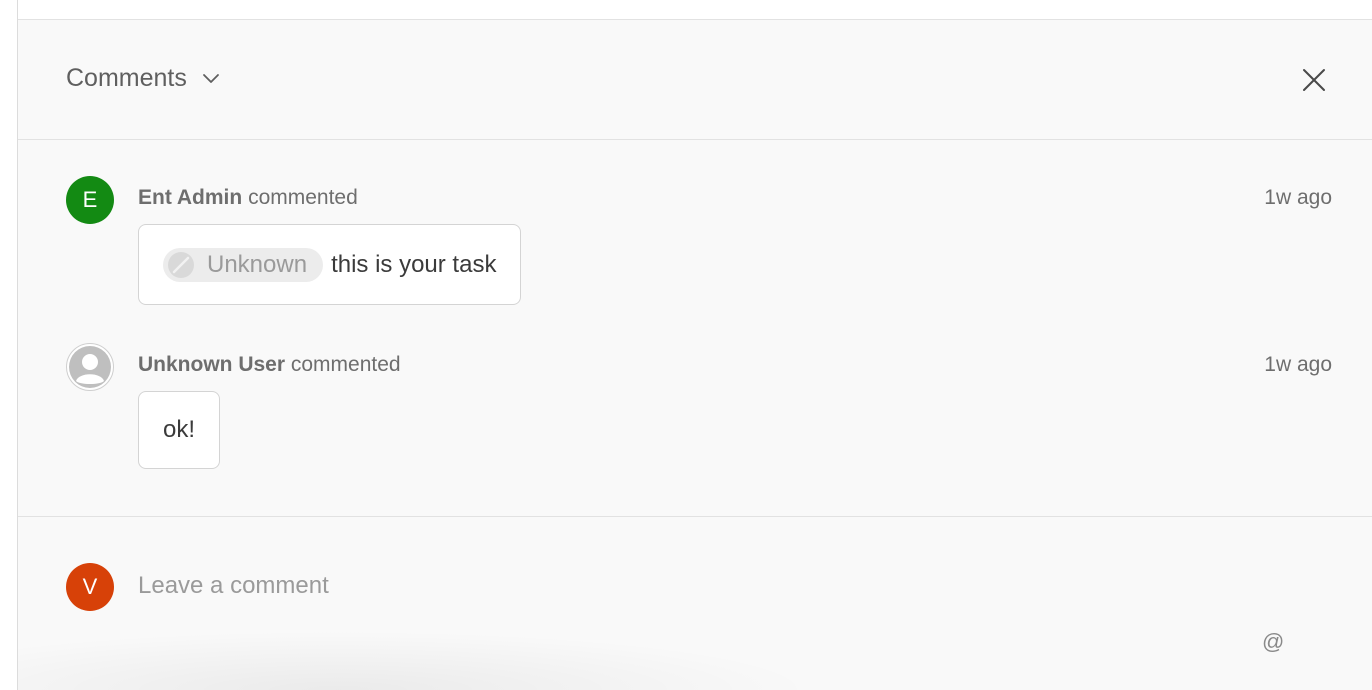  I want to click on mention-label: Unknown, so click(257, 264).